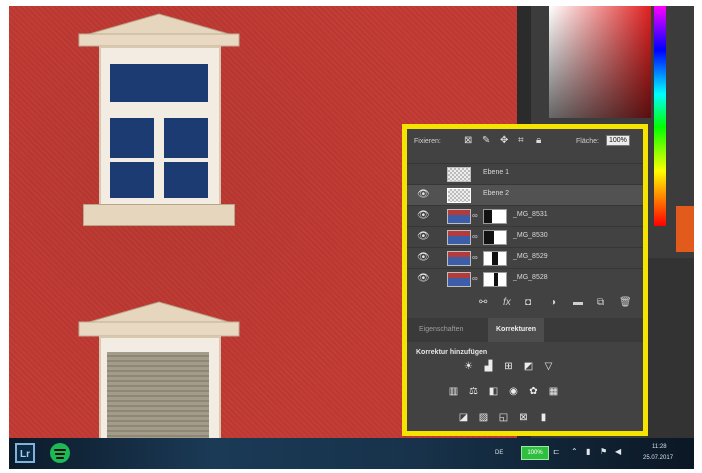  What do you see at coordinates (493, 391) in the screenshot?
I see `black-white-icon: ◧` at bounding box center [493, 391].